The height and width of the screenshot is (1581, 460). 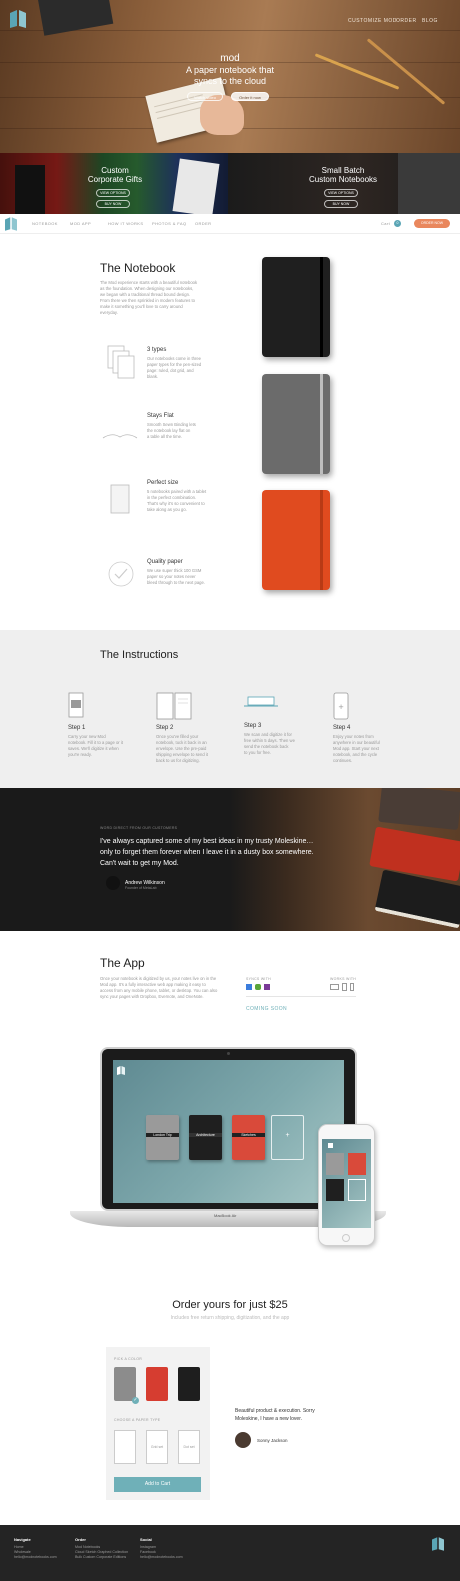 I want to click on order-title: Order yours for just $25, so click(x=230, y=1305).